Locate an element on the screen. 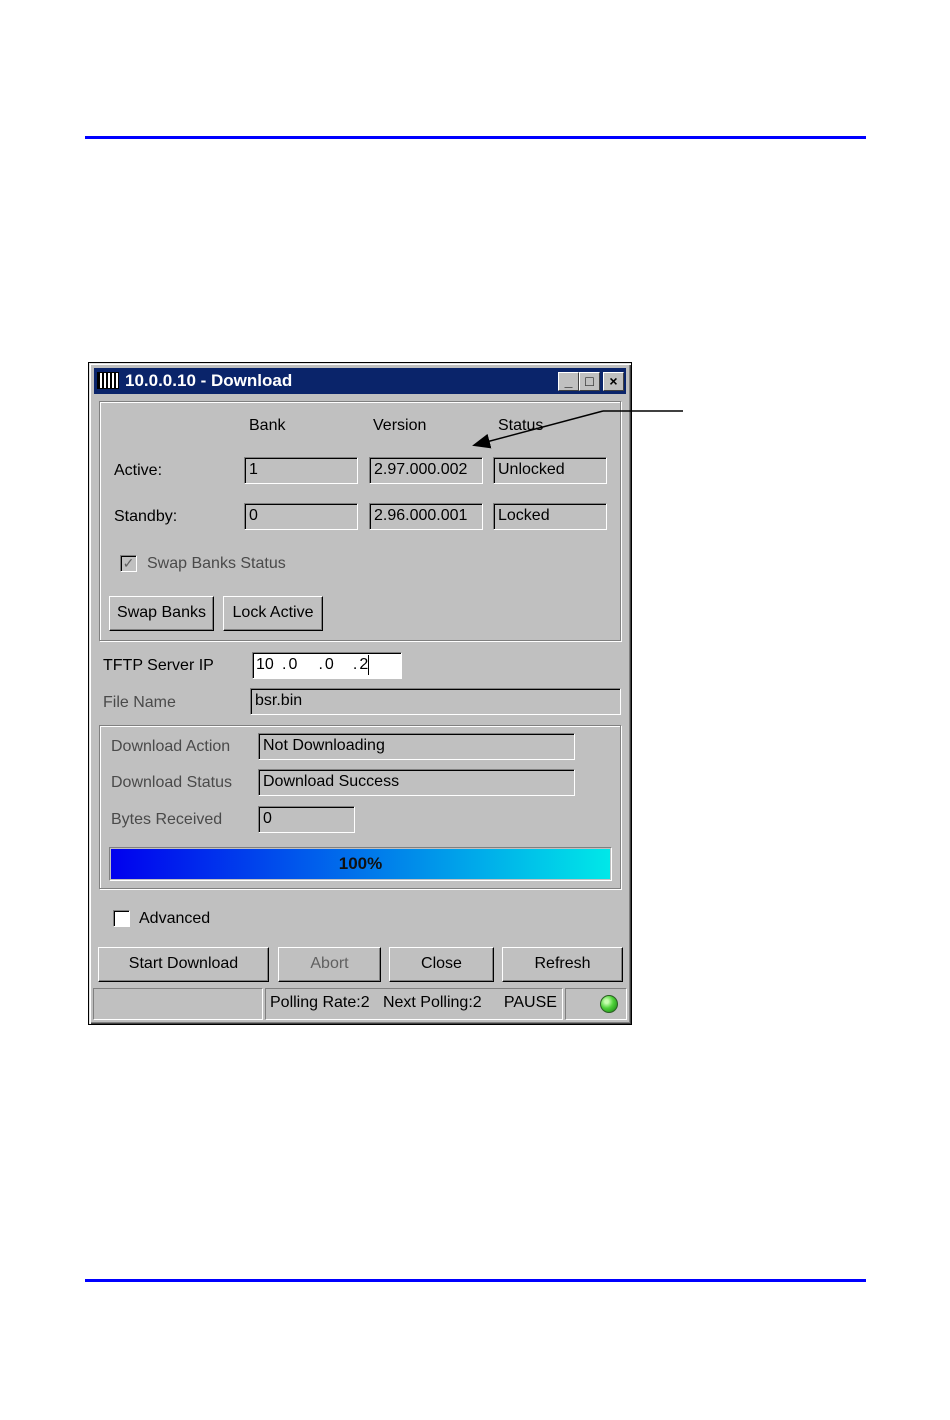 The width and height of the screenshot is (950, 1420). maximize-button: □ is located at coordinates (589, 381).